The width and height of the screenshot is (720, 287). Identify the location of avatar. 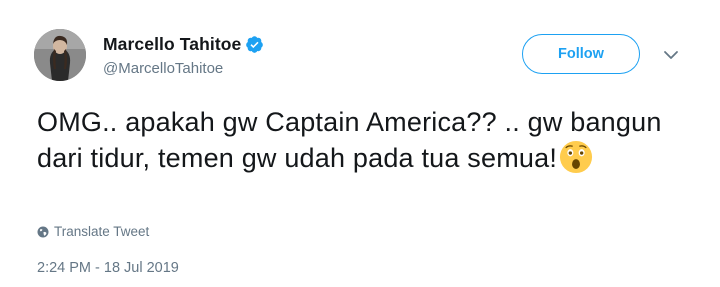
(60, 55).